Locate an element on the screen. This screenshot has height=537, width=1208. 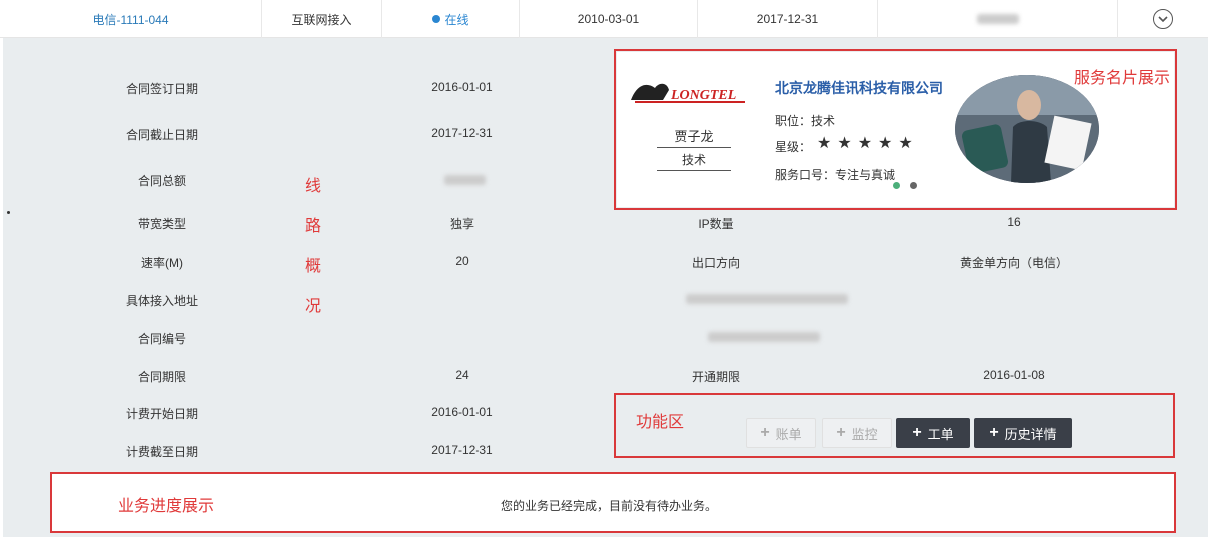
label-bandwidth-type: 带宽类型 is located at coordinates (161, 224).